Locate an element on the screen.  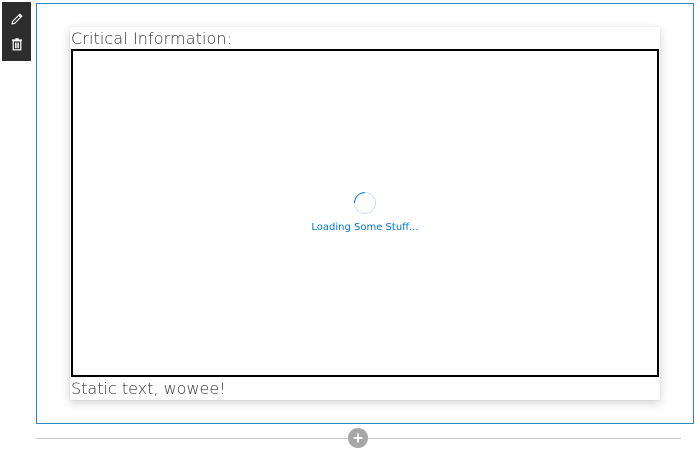
spinner-icon is located at coordinates (365, 203).